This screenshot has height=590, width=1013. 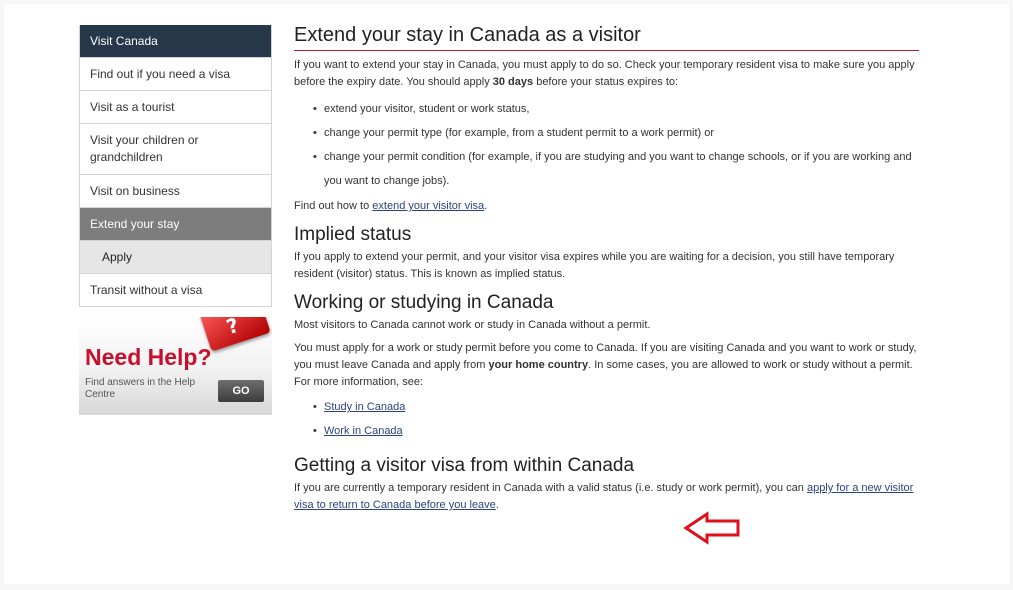 I want to click on left-arrow-icon, so click(x=711, y=528).